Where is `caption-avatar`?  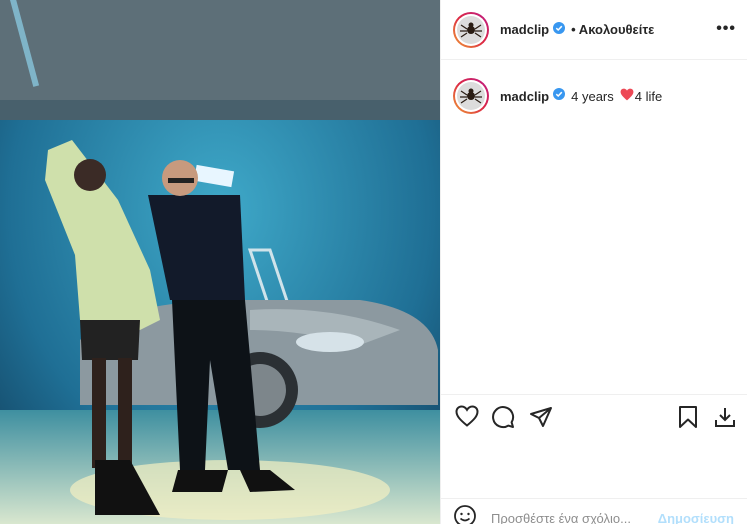 caption-avatar is located at coordinates (471, 96).